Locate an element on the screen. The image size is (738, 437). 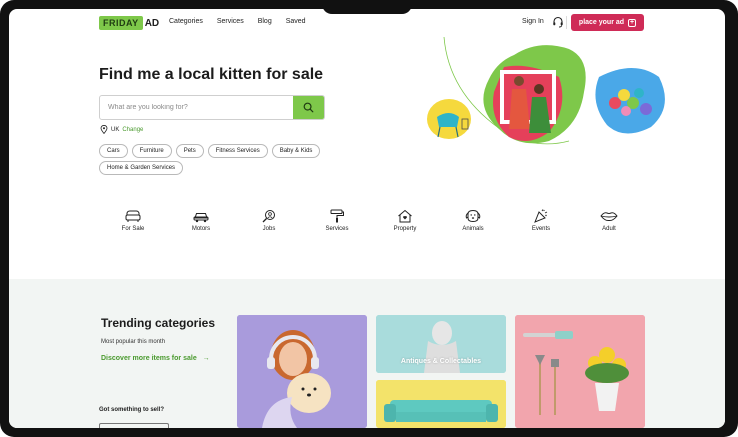
woman-puppy-image is located at coordinates (302, 371).